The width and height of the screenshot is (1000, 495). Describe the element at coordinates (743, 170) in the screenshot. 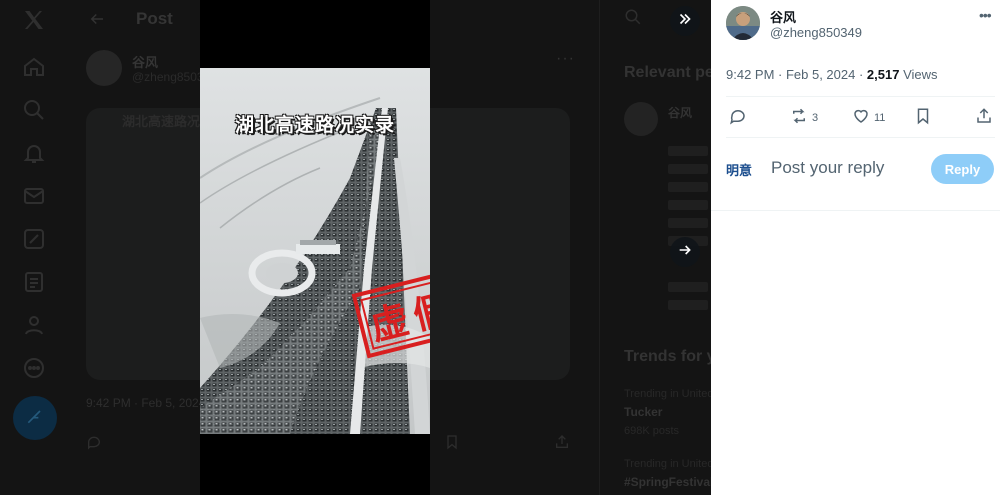

I see `current-user-avatar: 明意` at that location.